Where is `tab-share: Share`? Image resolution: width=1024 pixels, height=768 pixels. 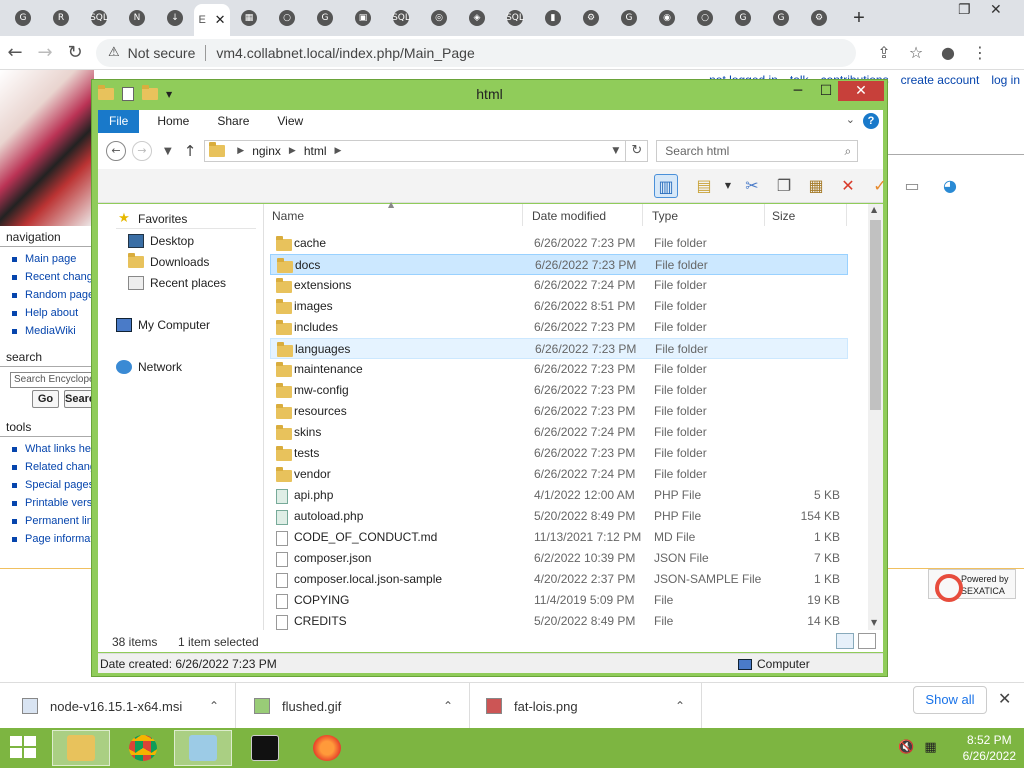 tab-share: Share is located at coordinates (233, 121).